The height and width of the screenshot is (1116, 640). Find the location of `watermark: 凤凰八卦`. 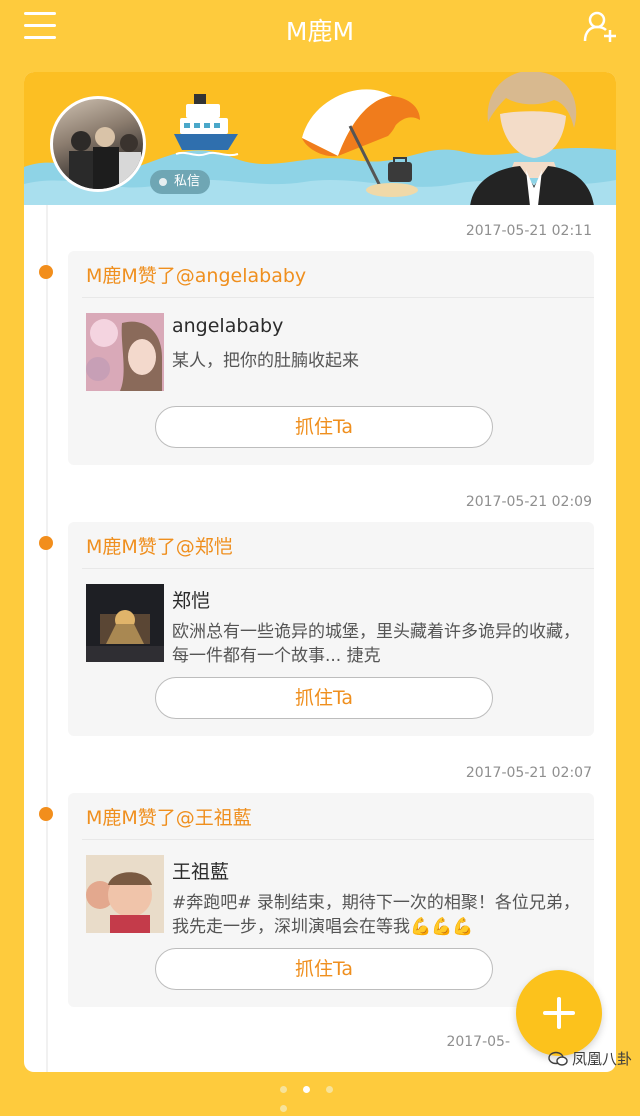

watermark: 凤凰八卦 is located at coordinates (590, 1058).